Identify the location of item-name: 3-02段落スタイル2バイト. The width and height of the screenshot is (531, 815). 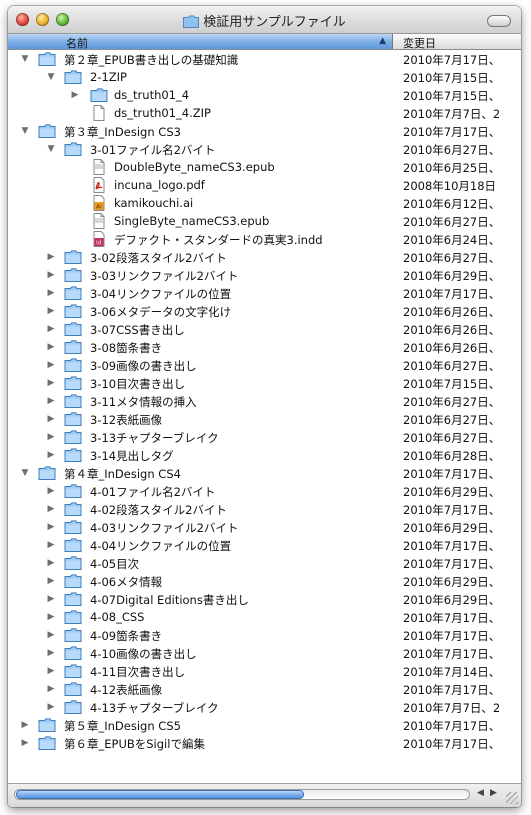
(158, 258).